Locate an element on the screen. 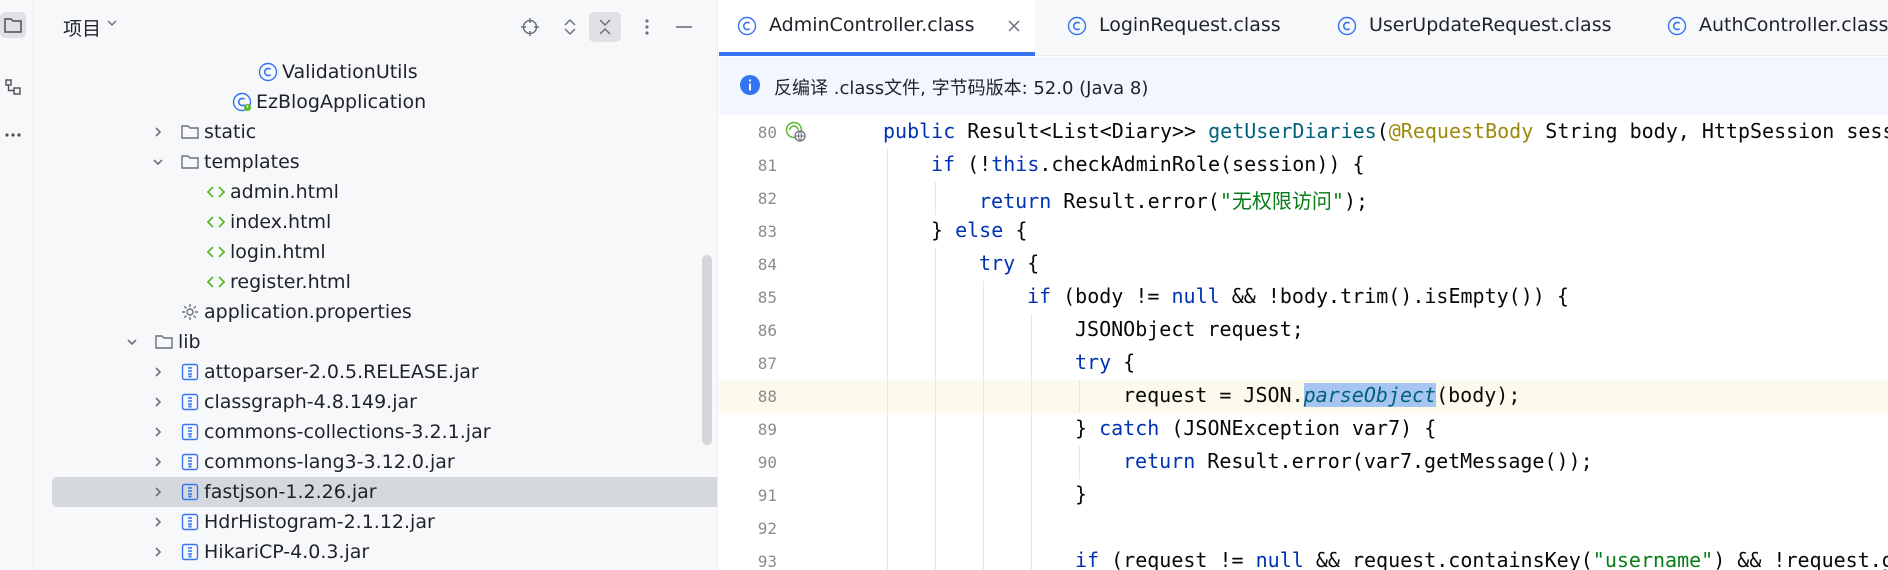 The height and width of the screenshot is (570, 1888). tree-row: register.html is located at coordinates (384, 282).